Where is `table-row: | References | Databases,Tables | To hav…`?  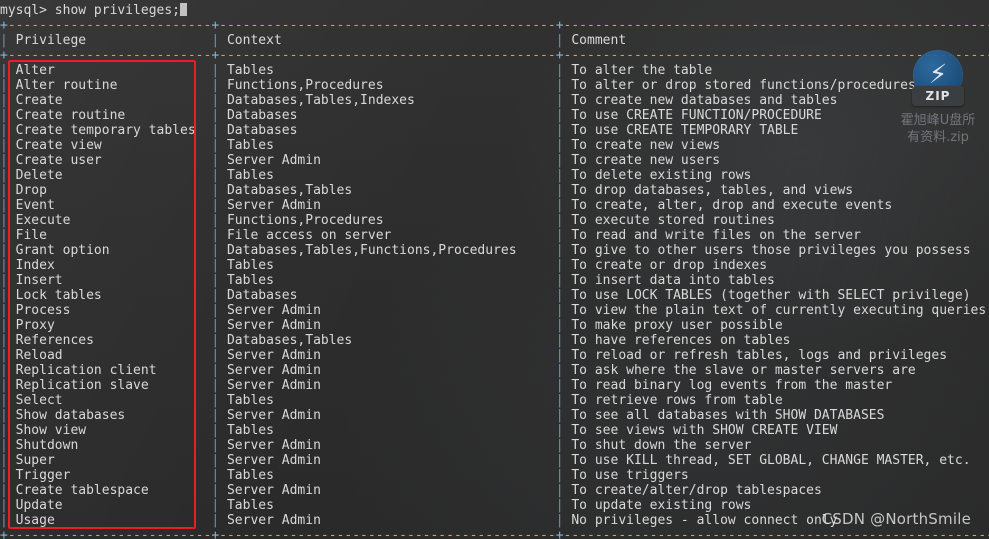
table-row: | References | Databases,Tables | To hav… is located at coordinates (494, 340).